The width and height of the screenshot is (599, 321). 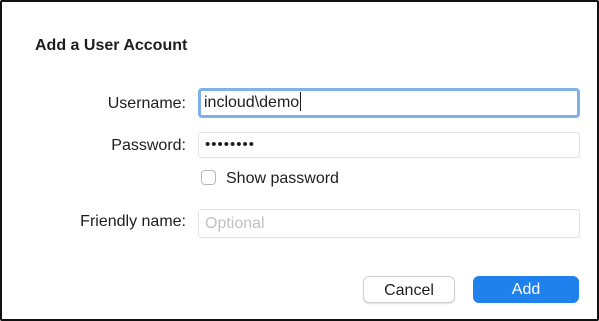 I want to click on text-caret, so click(x=301, y=101).